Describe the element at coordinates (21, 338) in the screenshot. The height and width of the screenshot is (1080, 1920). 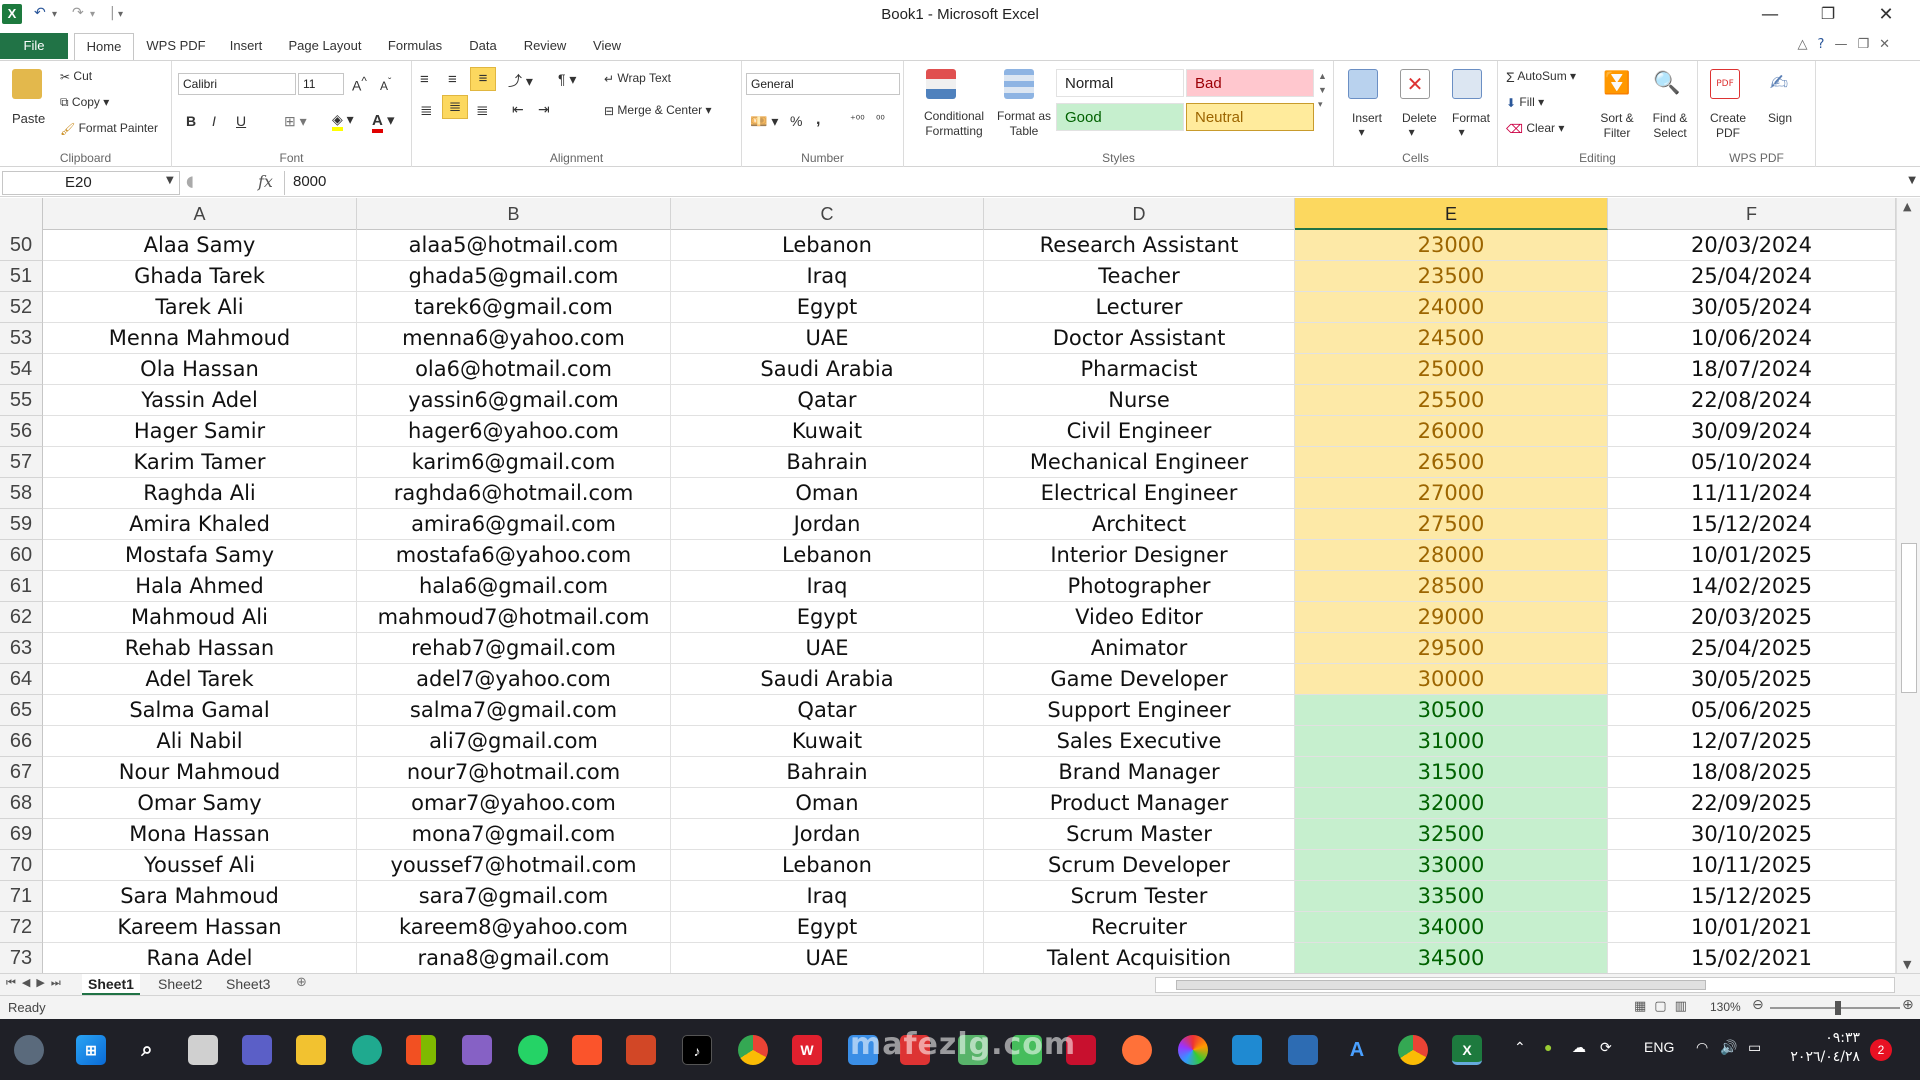
I see `row-header: 53` at that location.